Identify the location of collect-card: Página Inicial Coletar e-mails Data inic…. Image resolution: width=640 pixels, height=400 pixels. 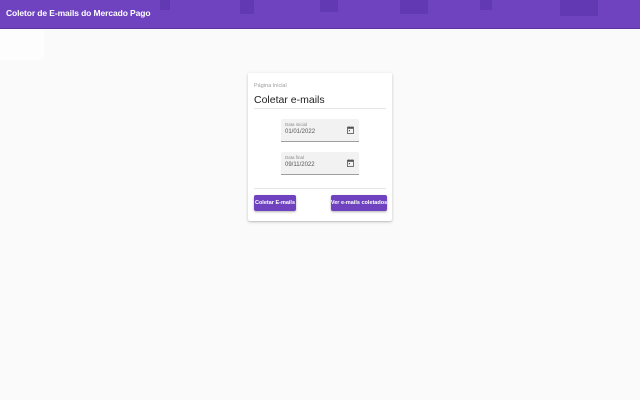
(320, 147).